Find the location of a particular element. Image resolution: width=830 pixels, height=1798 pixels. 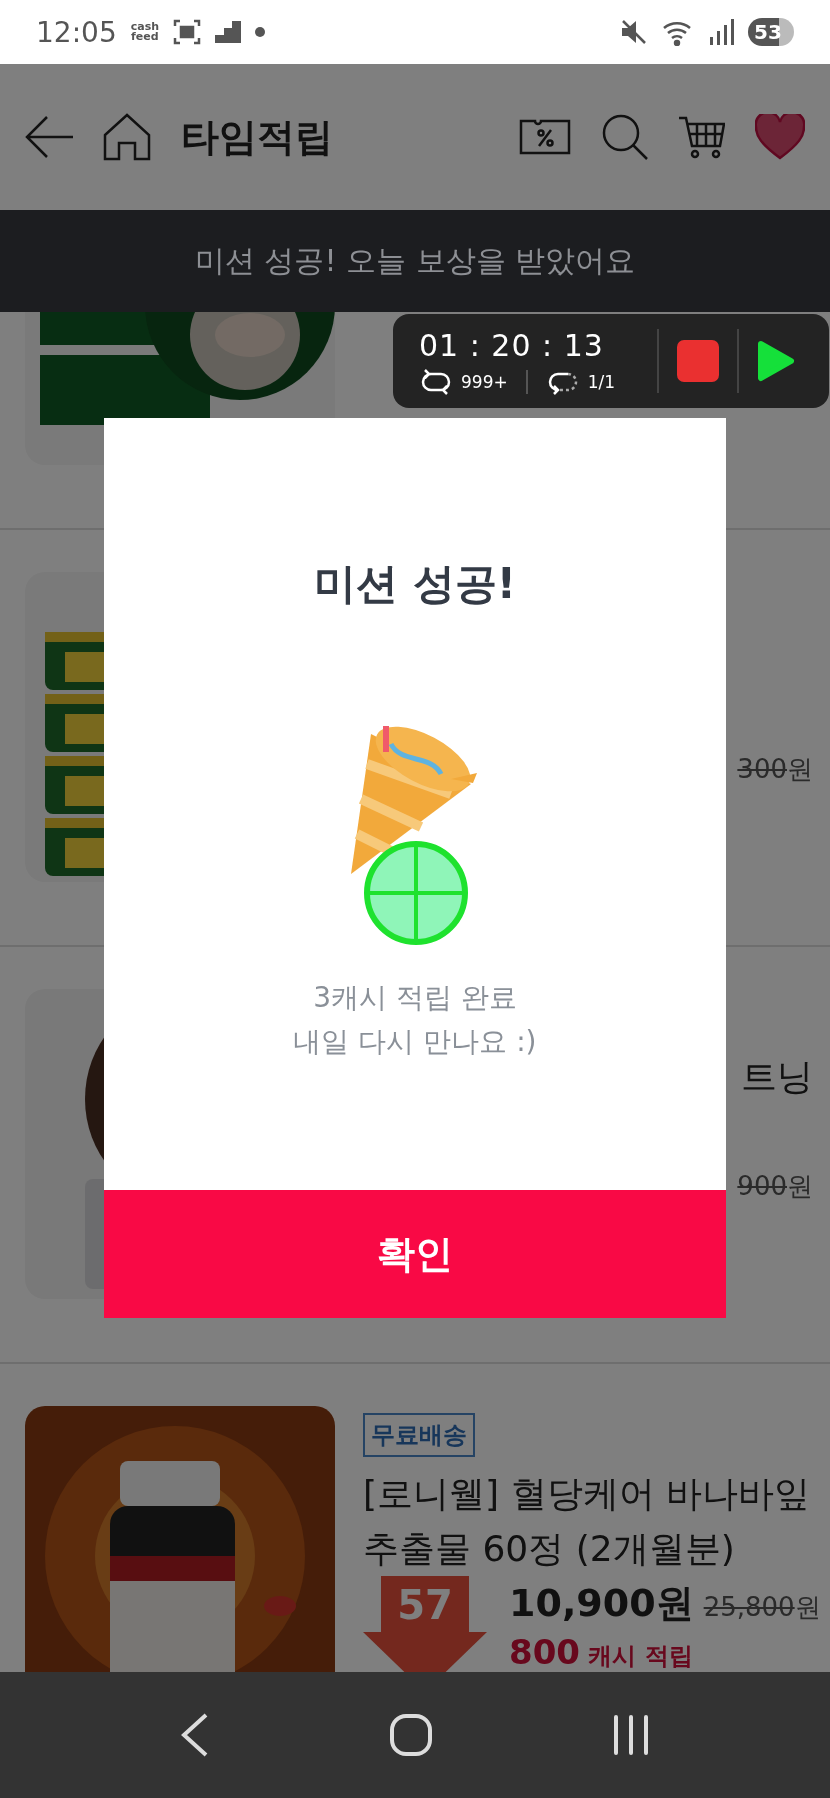

timer-display: 01 : 20 : 13 is located at coordinates (512, 345).